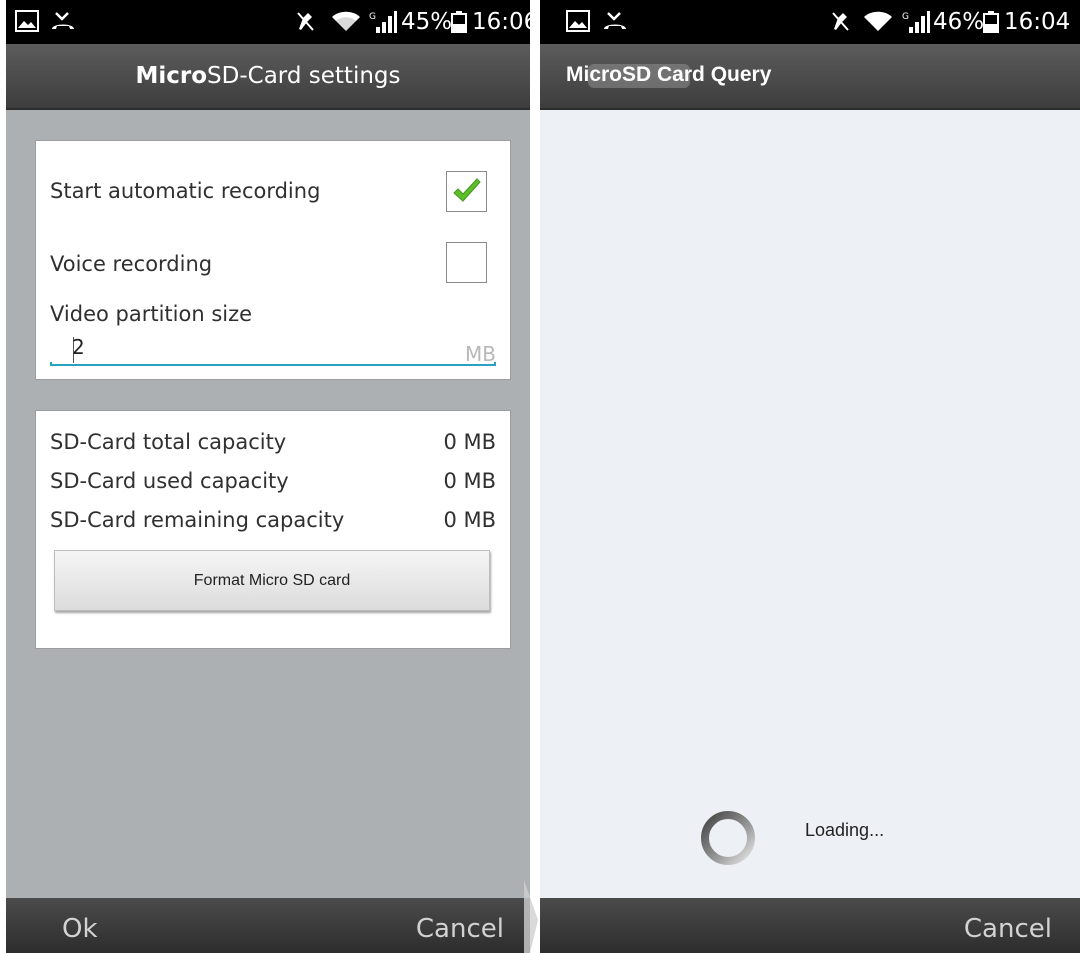  Describe the element at coordinates (501, 22) in the screenshot. I see `clock: 16:06` at that location.